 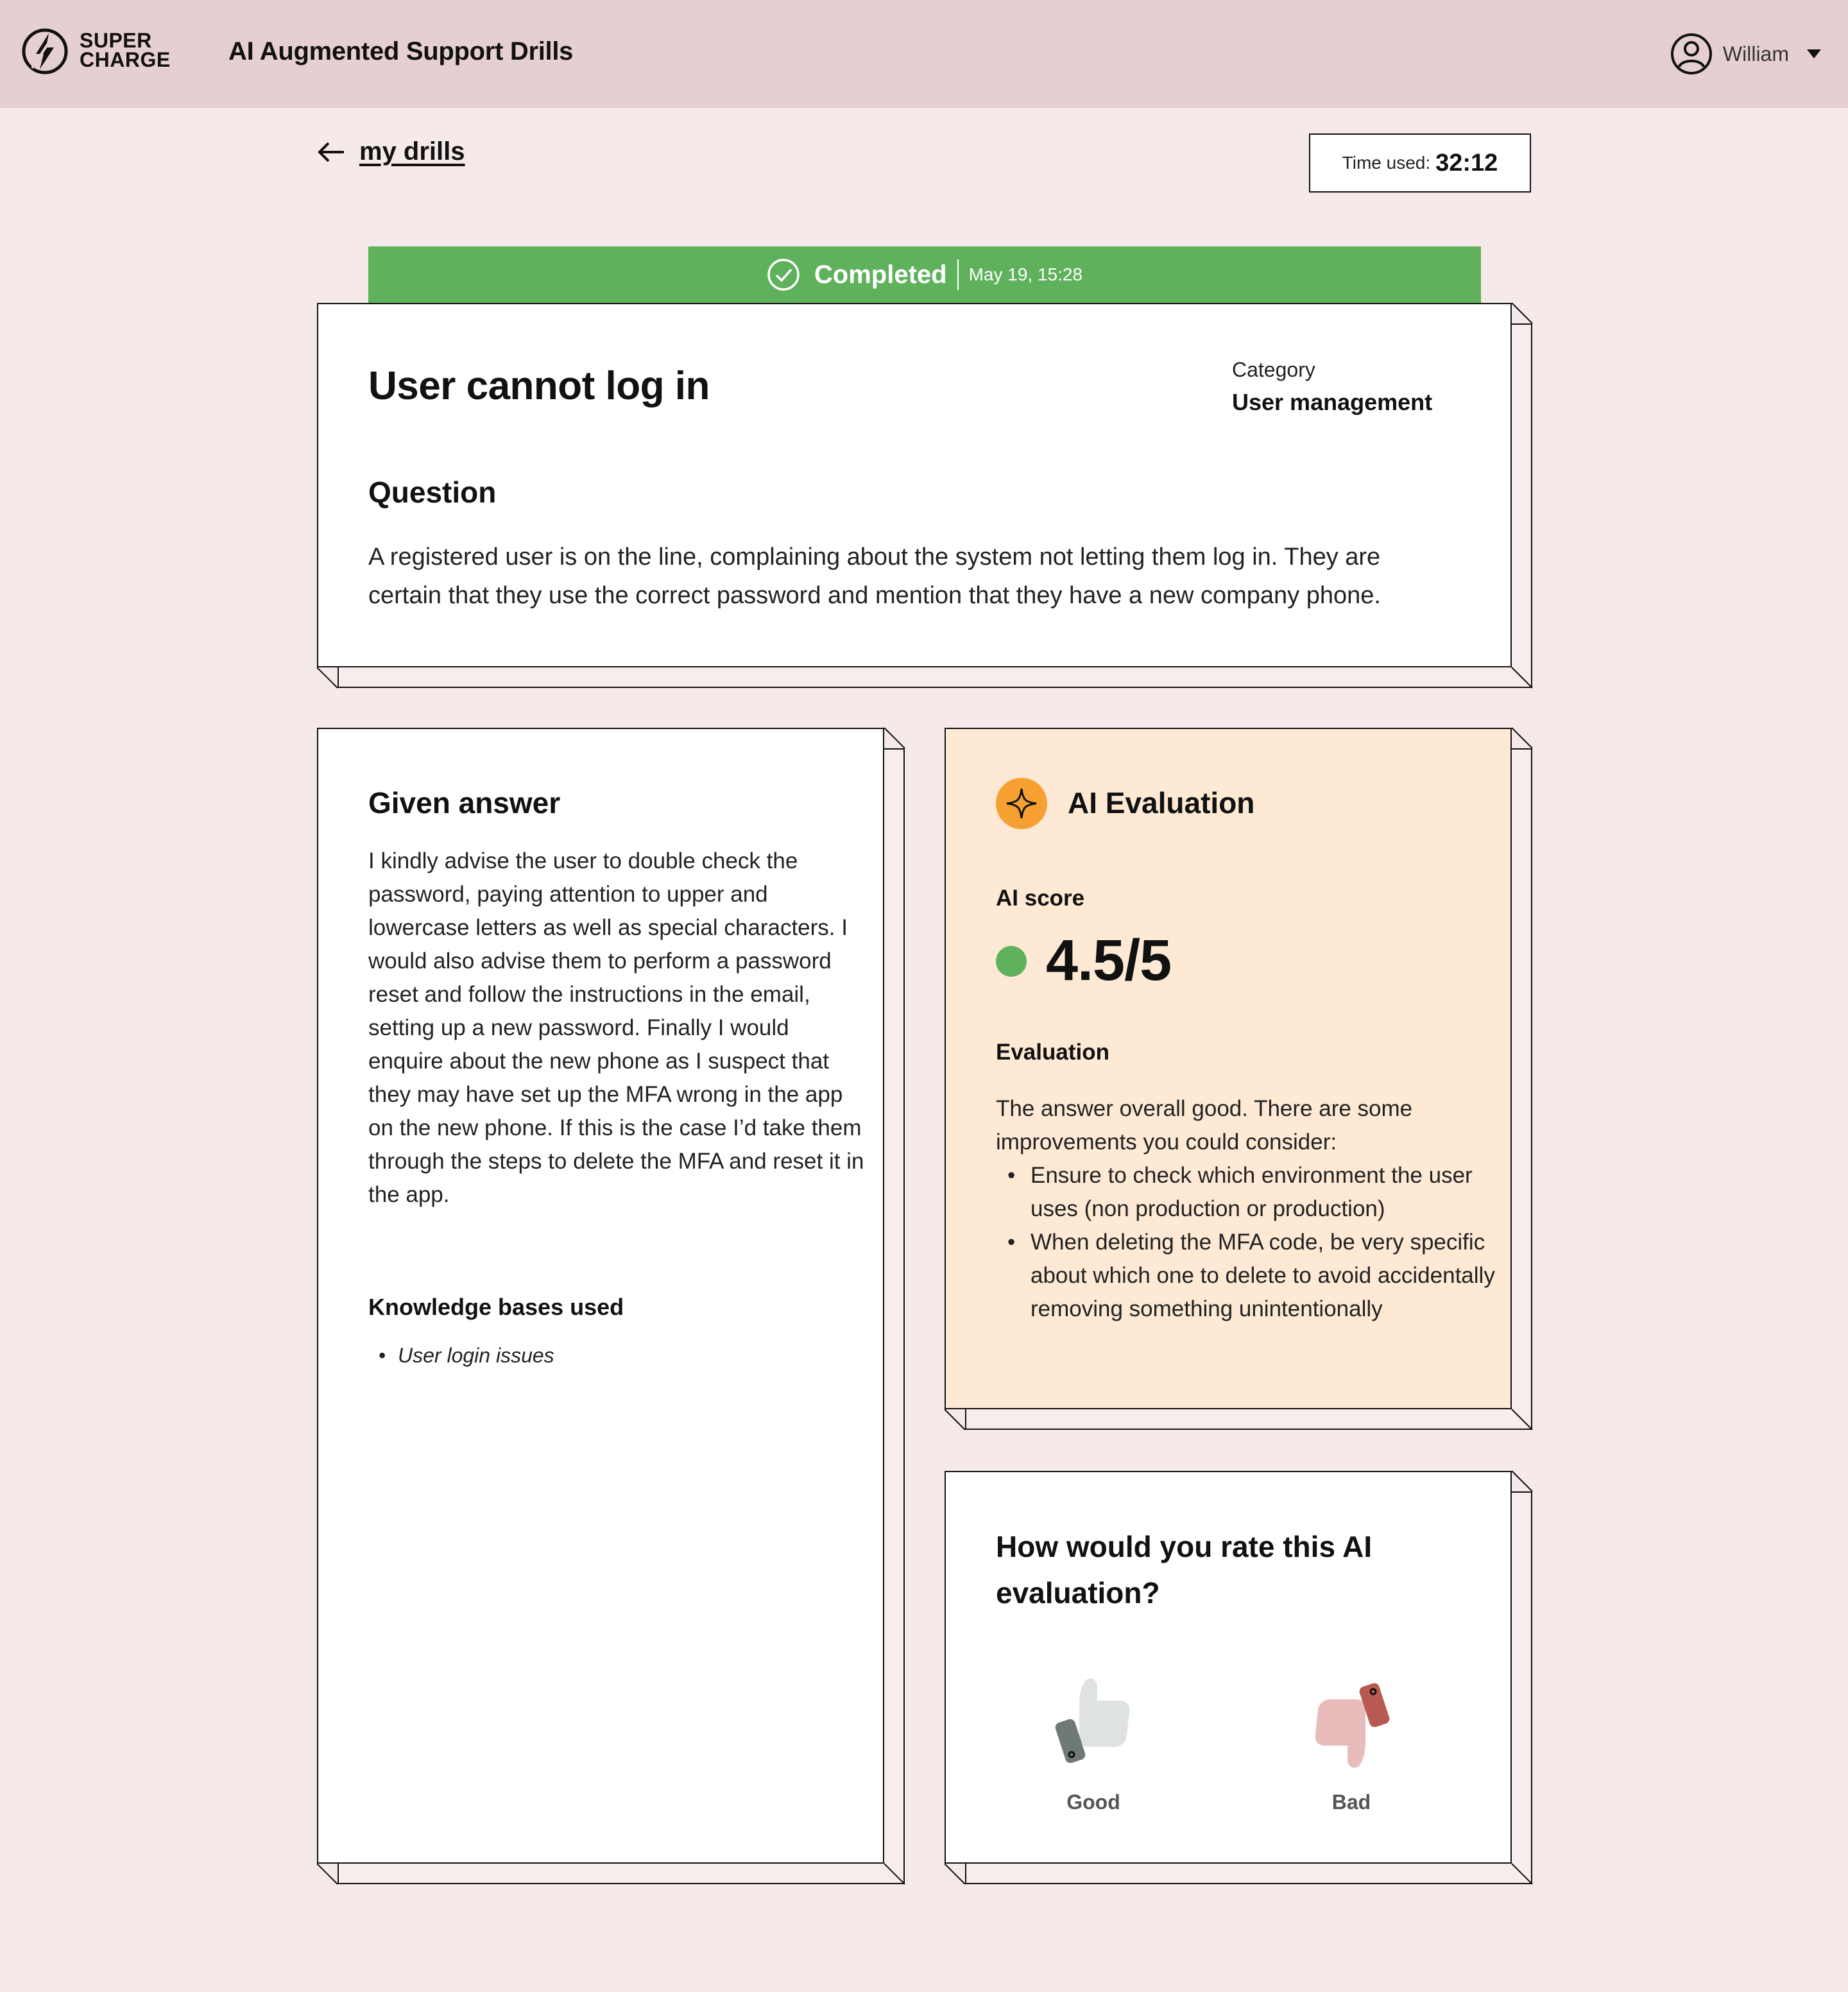 I want to click on question-heading: Question, so click(x=433, y=493).